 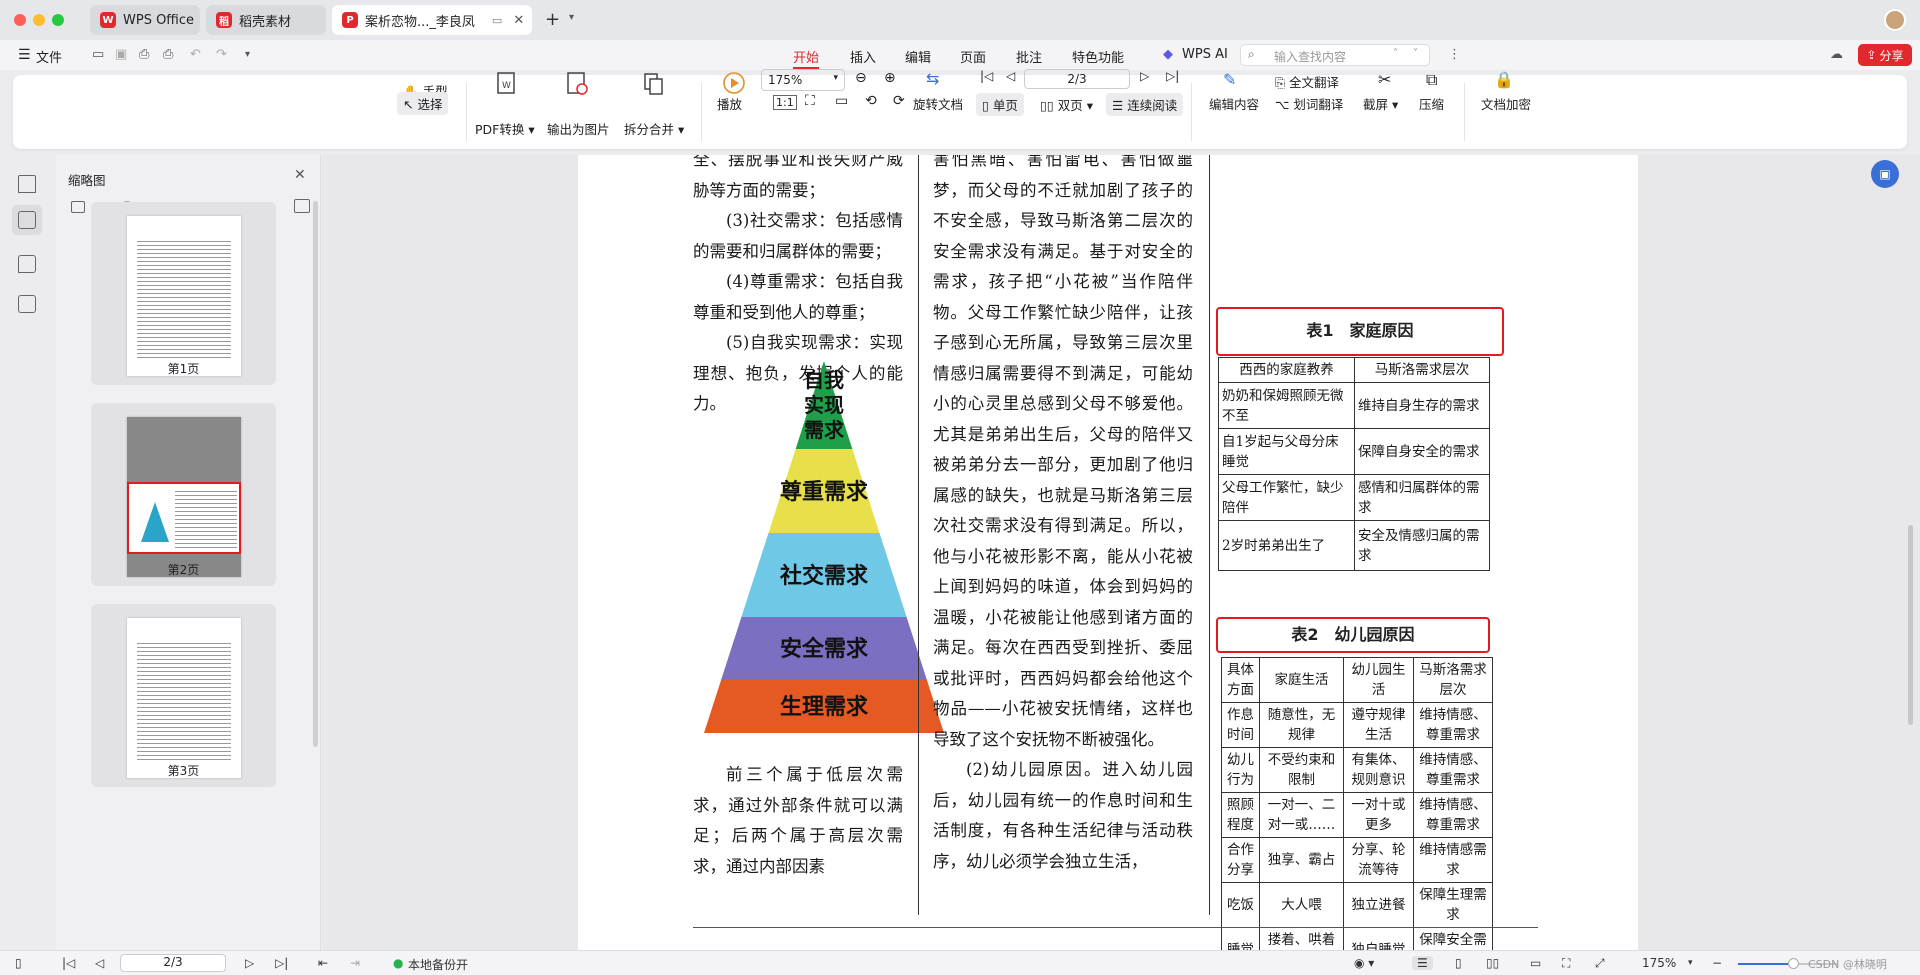 What do you see at coordinates (1098, 56) in the screenshot?
I see `tab-features: 特色功能` at bounding box center [1098, 56].